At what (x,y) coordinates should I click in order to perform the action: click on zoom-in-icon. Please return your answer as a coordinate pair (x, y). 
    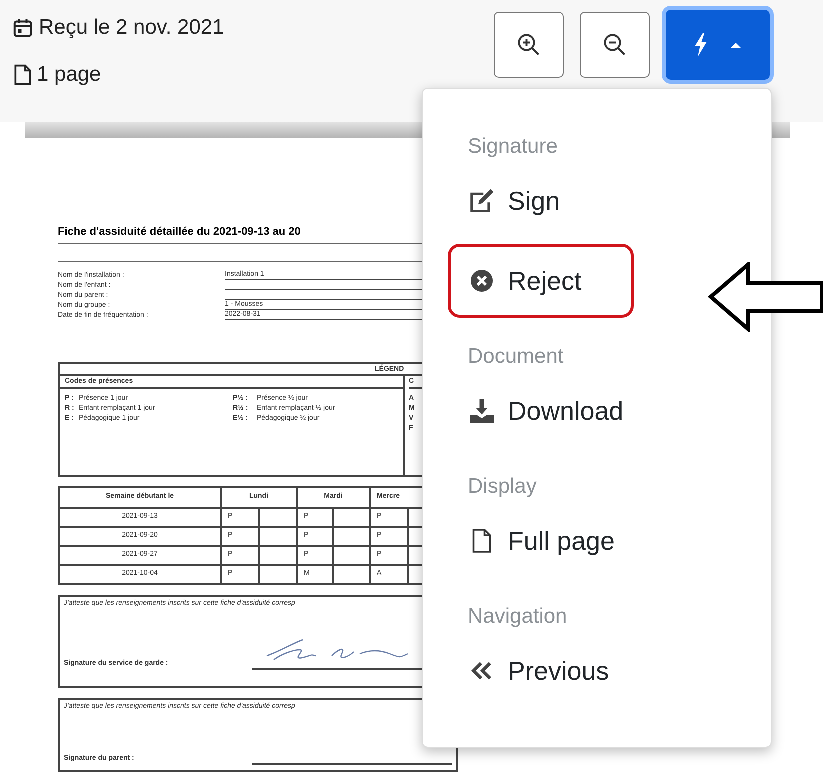
    Looking at the image, I should click on (529, 45).